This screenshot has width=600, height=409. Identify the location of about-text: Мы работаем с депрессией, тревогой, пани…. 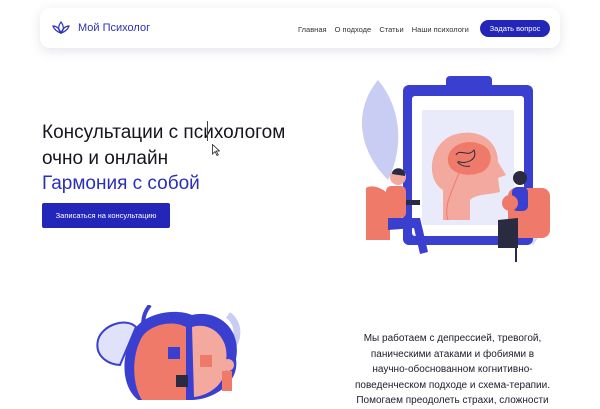
(452, 370).